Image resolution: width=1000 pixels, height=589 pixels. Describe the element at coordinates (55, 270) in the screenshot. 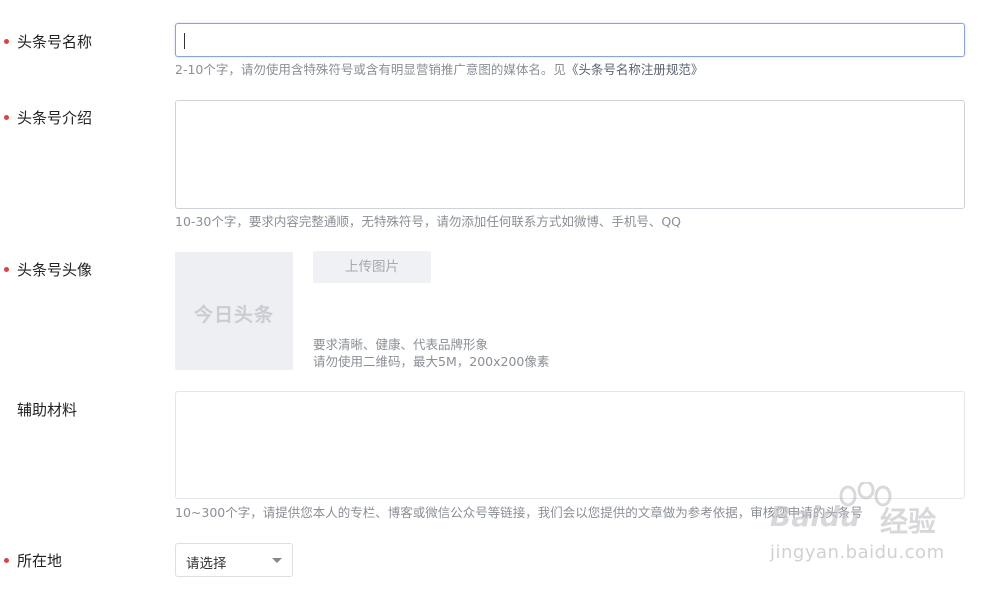

I see `avatar-label: 头条号头像` at that location.